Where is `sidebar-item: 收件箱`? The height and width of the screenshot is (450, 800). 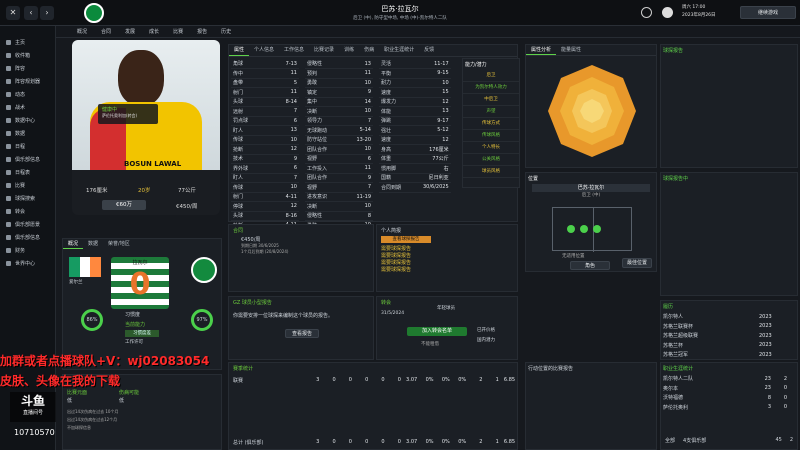
sidebar-item: 收件箱 is located at coordinates (27, 55).